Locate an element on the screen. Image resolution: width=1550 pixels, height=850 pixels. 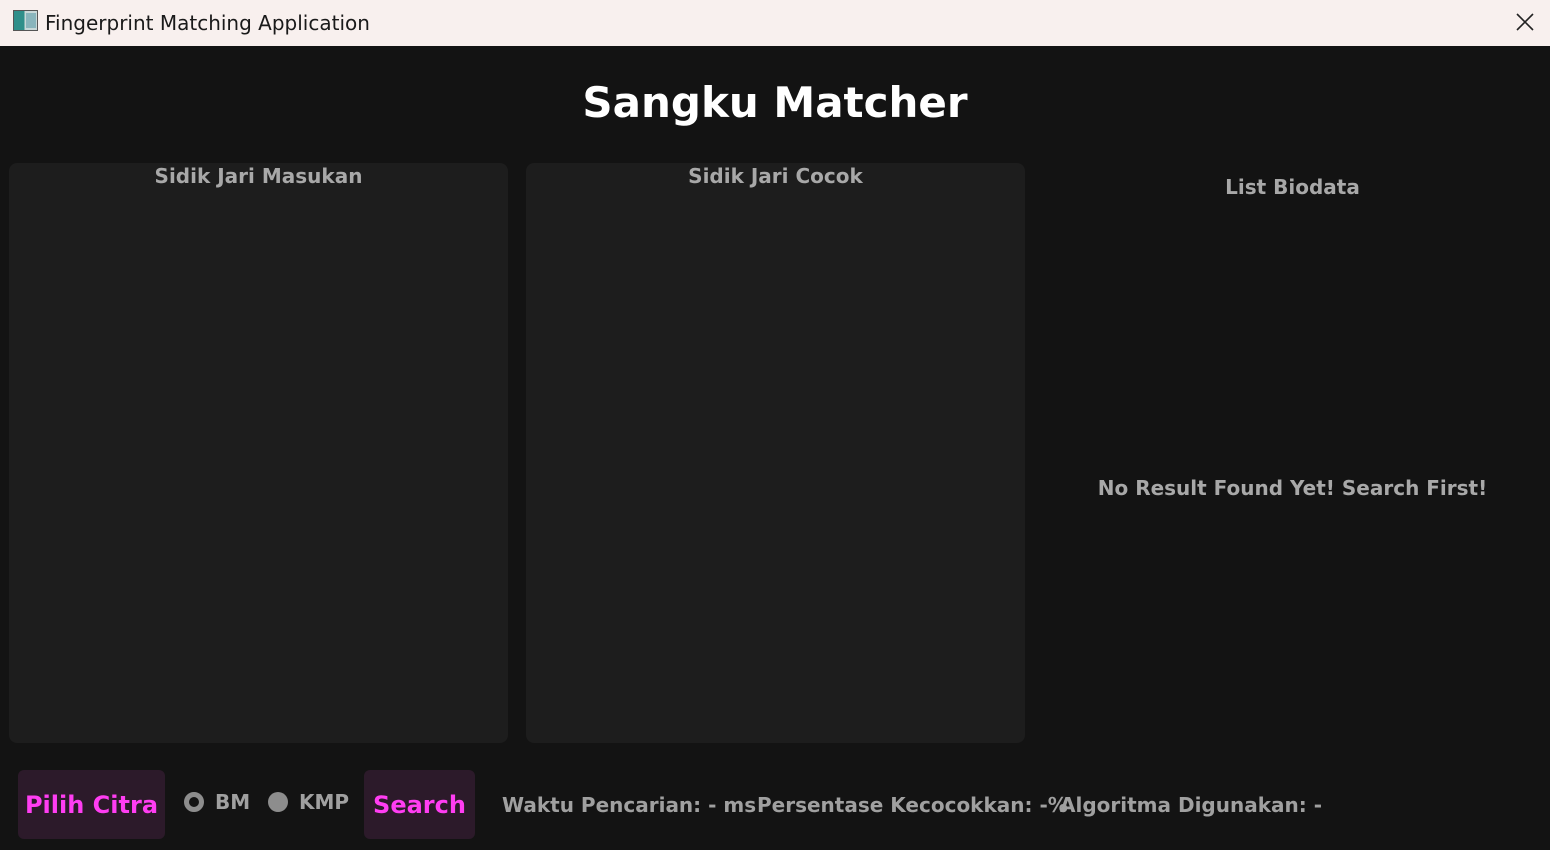
pick-image-button: Pilih Citra is located at coordinates (91, 804).